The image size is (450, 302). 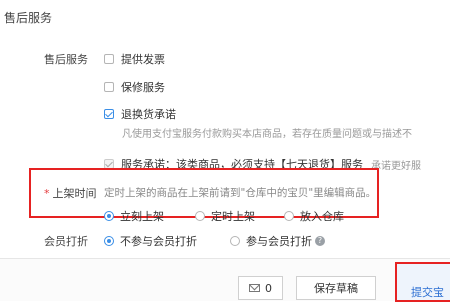 What do you see at coordinates (225, 279) in the screenshot?
I see `footer-bar` at bounding box center [225, 279].